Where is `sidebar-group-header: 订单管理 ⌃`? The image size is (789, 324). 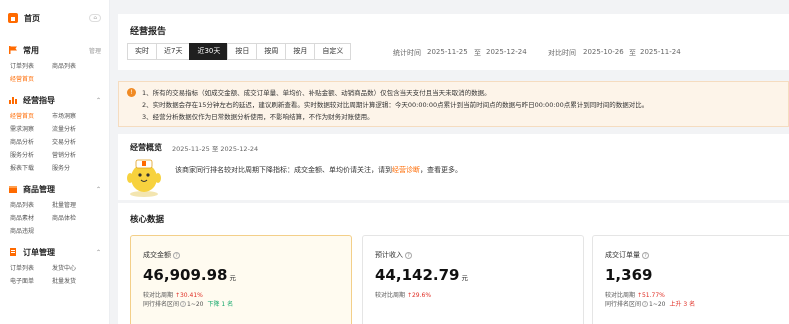 sidebar-group-header: 订单管理 ⌃ is located at coordinates (54, 252).